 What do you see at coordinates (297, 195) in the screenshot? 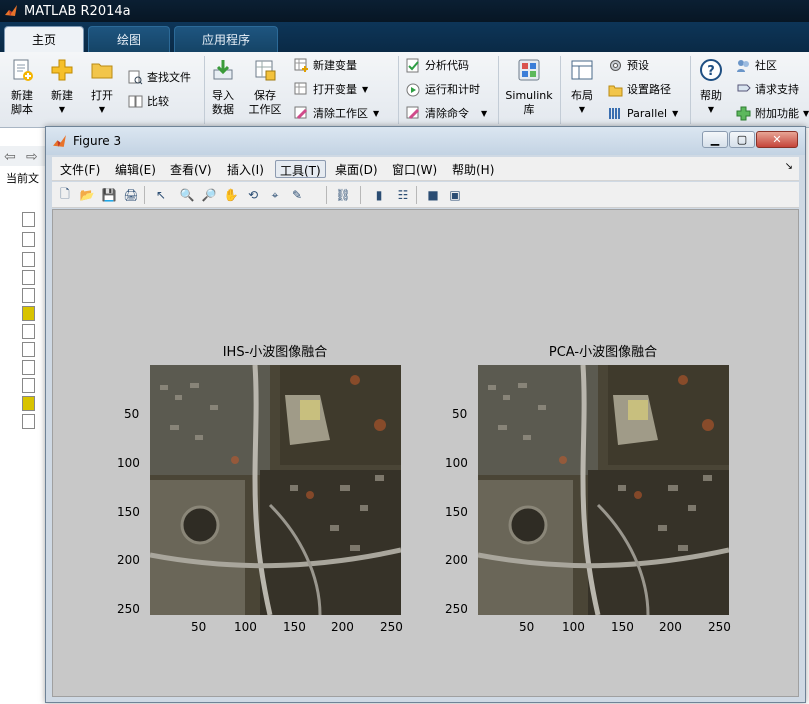
I see `brush-icon: ✎` at bounding box center [297, 195].